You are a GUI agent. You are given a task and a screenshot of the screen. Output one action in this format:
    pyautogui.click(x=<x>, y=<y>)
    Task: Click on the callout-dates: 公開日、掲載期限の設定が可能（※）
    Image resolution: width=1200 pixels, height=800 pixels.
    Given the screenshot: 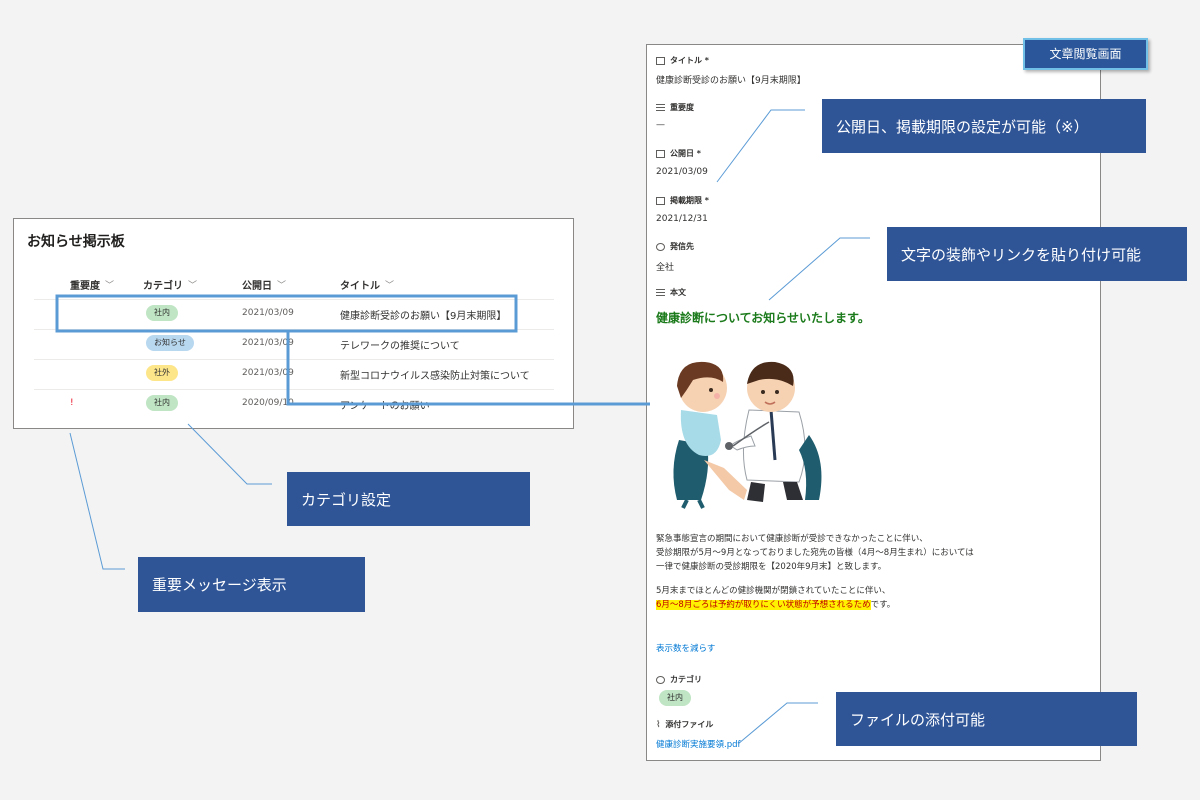 What is the action you would take?
    pyautogui.click(x=984, y=126)
    